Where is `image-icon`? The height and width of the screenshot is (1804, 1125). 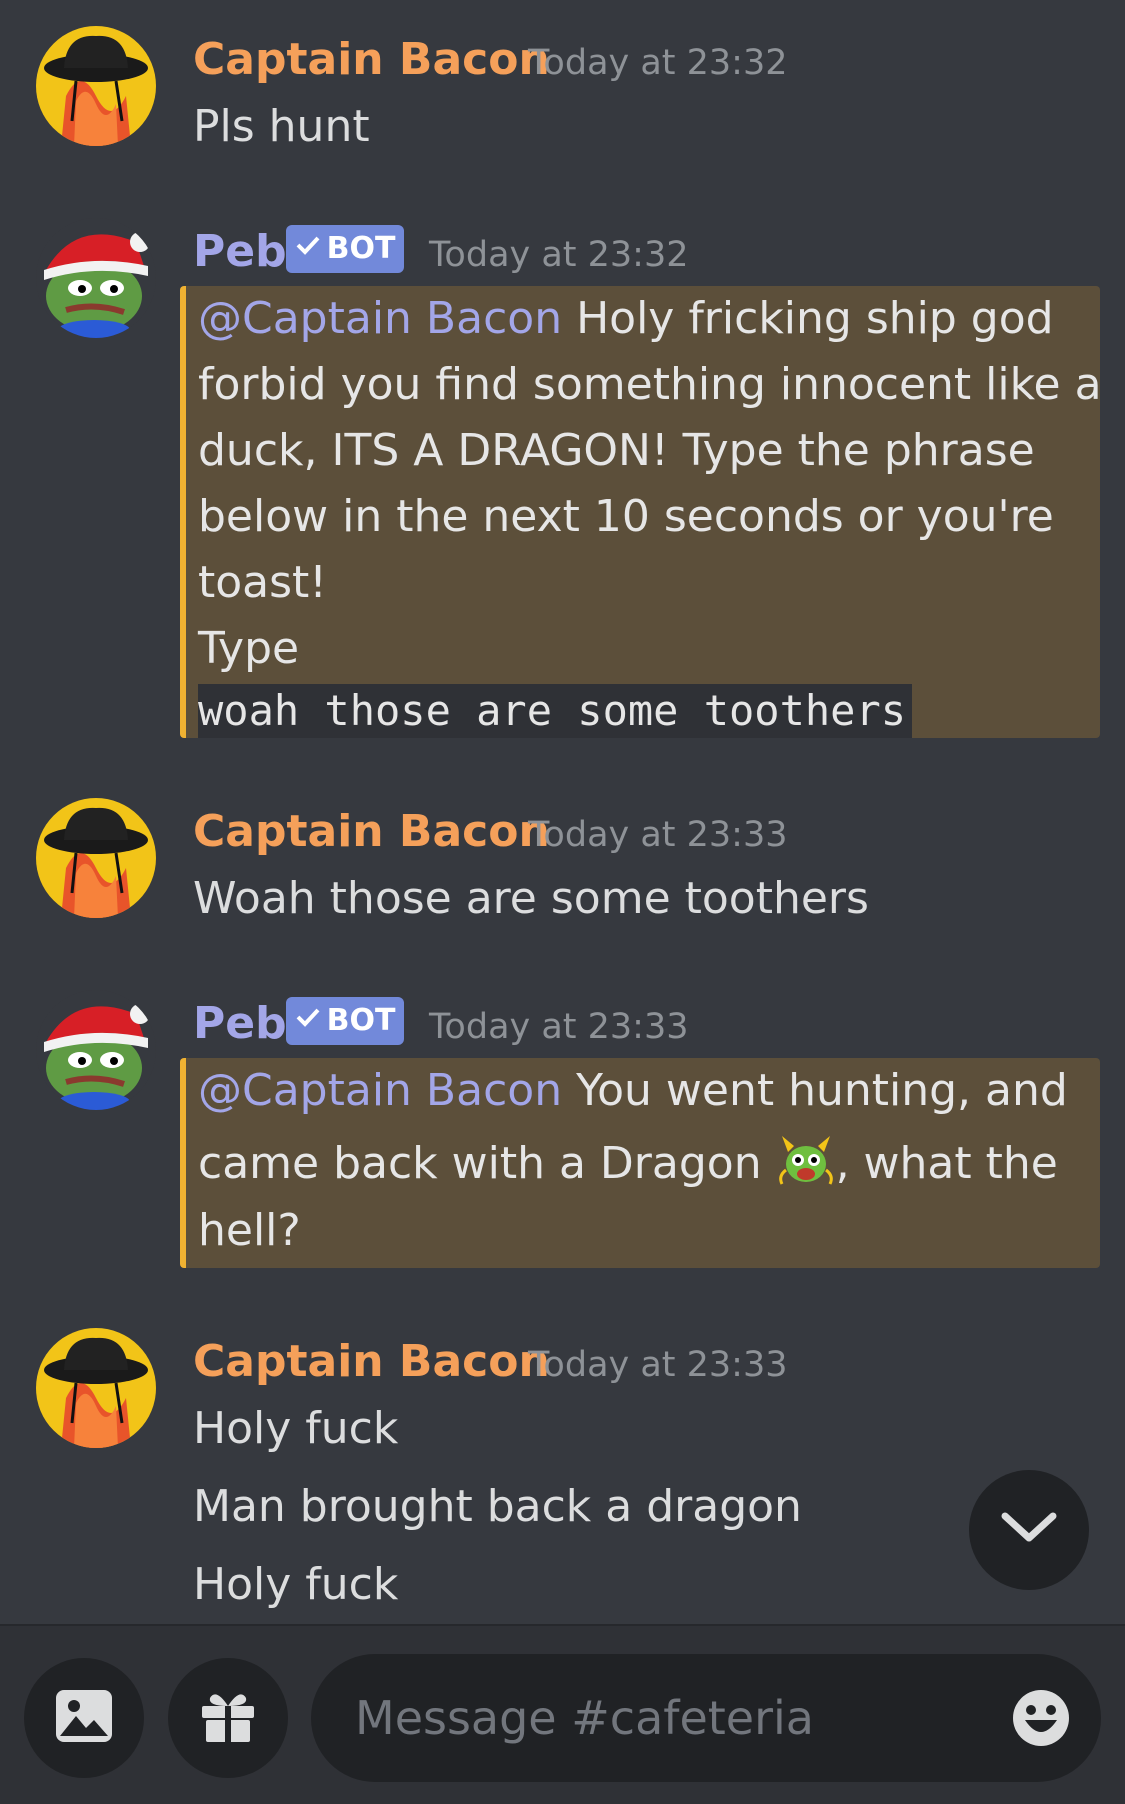 image-icon is located at coordinates (84, 1718).